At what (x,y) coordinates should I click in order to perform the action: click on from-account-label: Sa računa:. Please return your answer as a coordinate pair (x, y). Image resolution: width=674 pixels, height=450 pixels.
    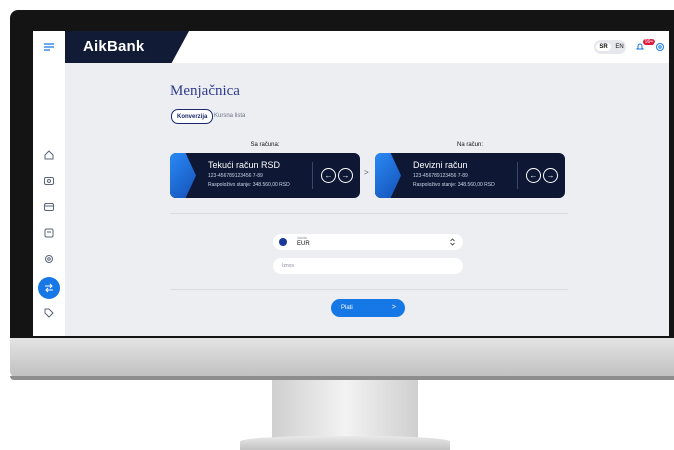
    Looking at the image, I should click on (265, 145).